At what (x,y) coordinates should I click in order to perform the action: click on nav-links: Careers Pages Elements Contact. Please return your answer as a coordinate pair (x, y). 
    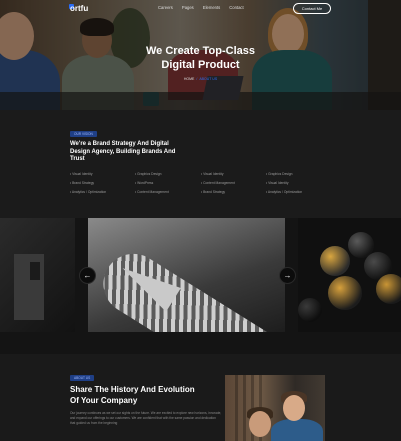
    Looking at the image, I should click on (201, 7).